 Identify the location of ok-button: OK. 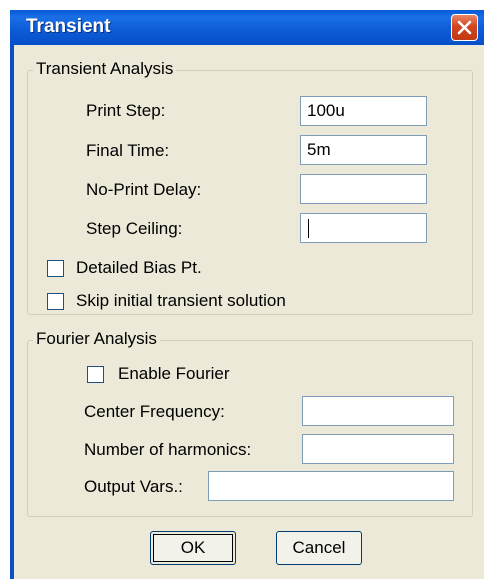
(193, 548).